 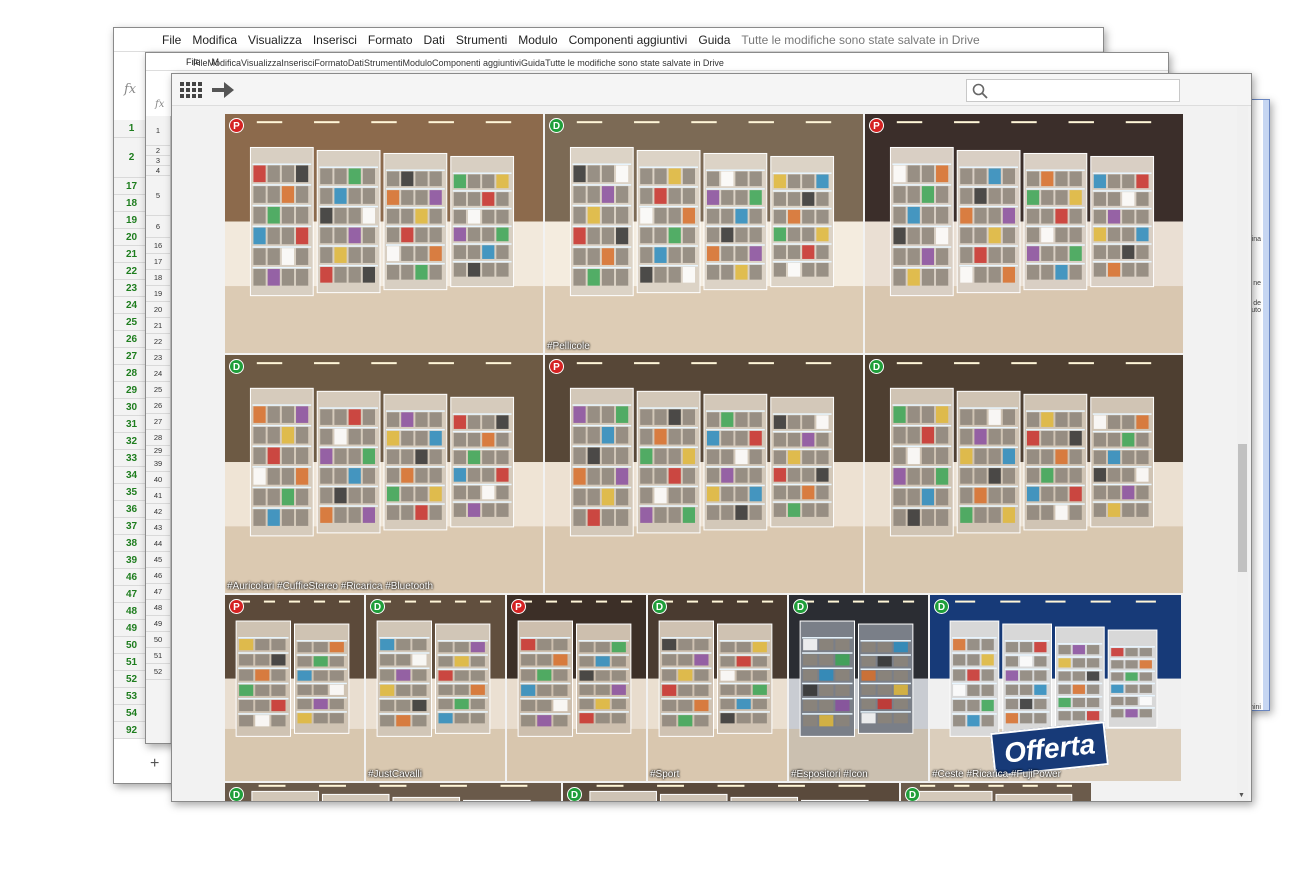 I want to click on row-header: 26, so click(x=131, y=339).